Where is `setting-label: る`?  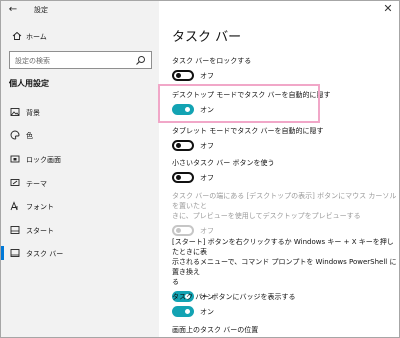 setting-label: る is located at coordinates (175, 282).